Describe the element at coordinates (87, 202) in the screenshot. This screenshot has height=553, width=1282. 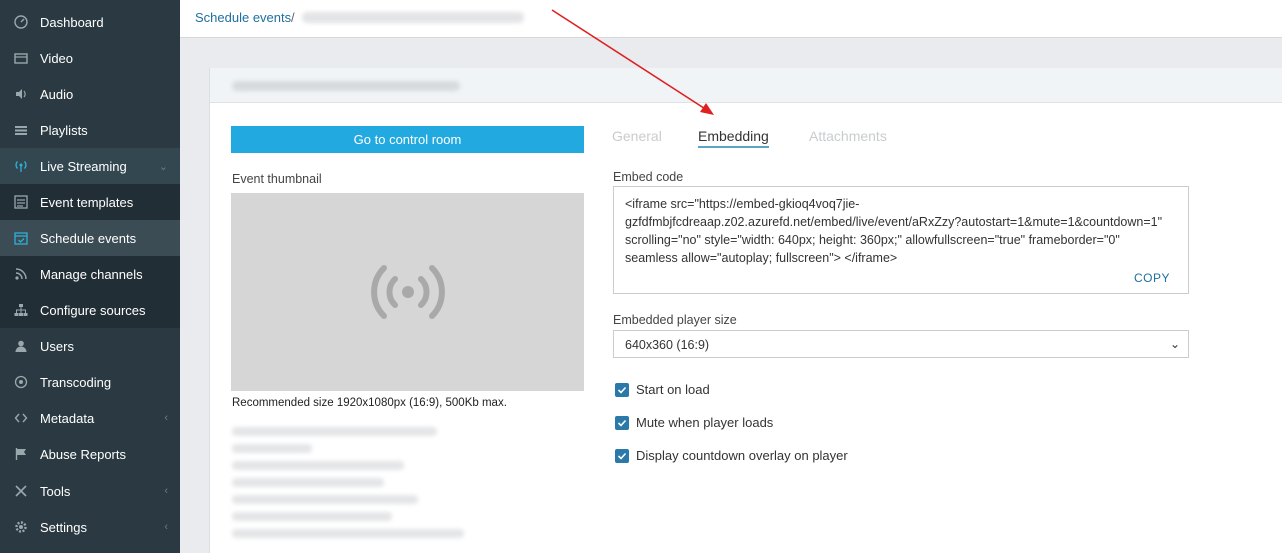
I see `sidebar-item-label: Event templates` at that location.